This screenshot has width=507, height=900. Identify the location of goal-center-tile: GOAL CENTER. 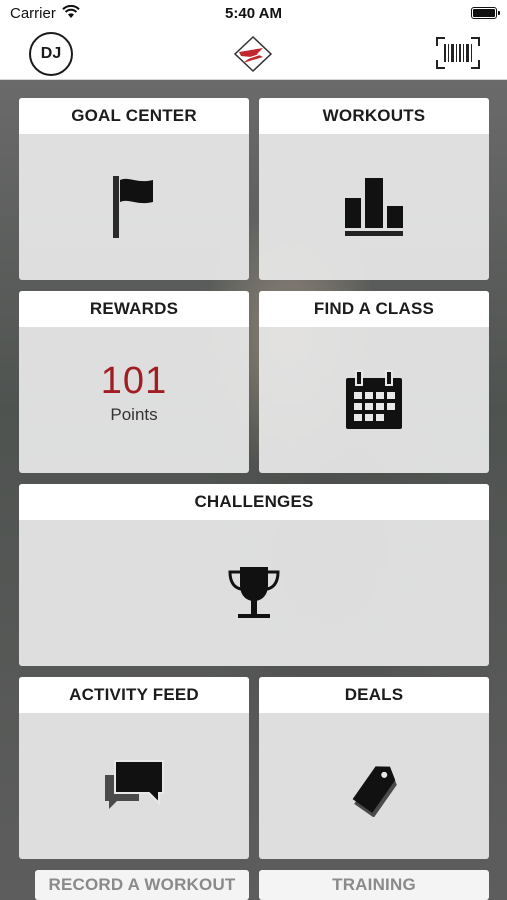
(134, 189).